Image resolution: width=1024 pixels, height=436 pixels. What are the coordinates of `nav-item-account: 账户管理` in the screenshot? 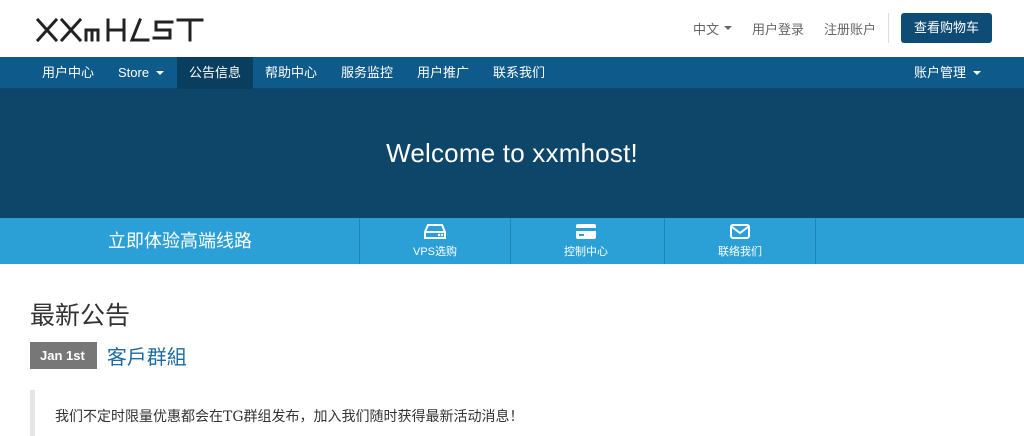 It's located at (947, 73).